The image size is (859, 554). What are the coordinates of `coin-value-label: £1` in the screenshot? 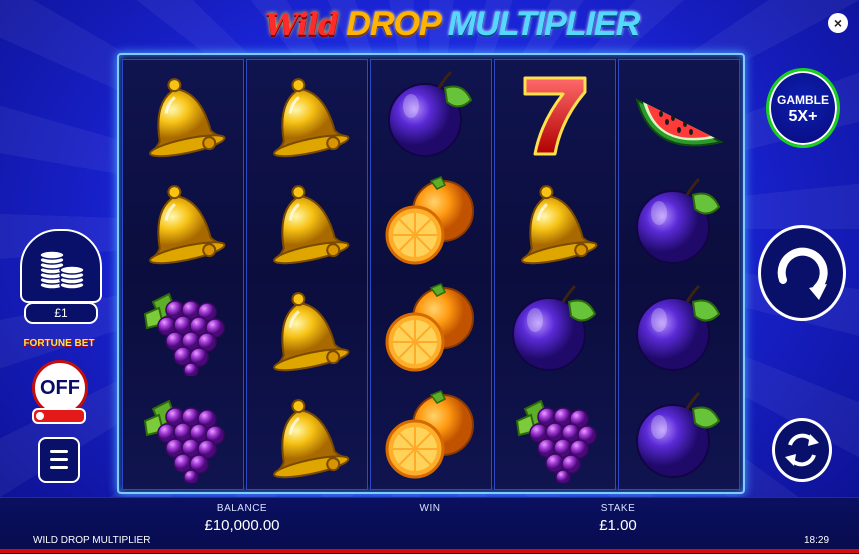 It's located at (61, 313).